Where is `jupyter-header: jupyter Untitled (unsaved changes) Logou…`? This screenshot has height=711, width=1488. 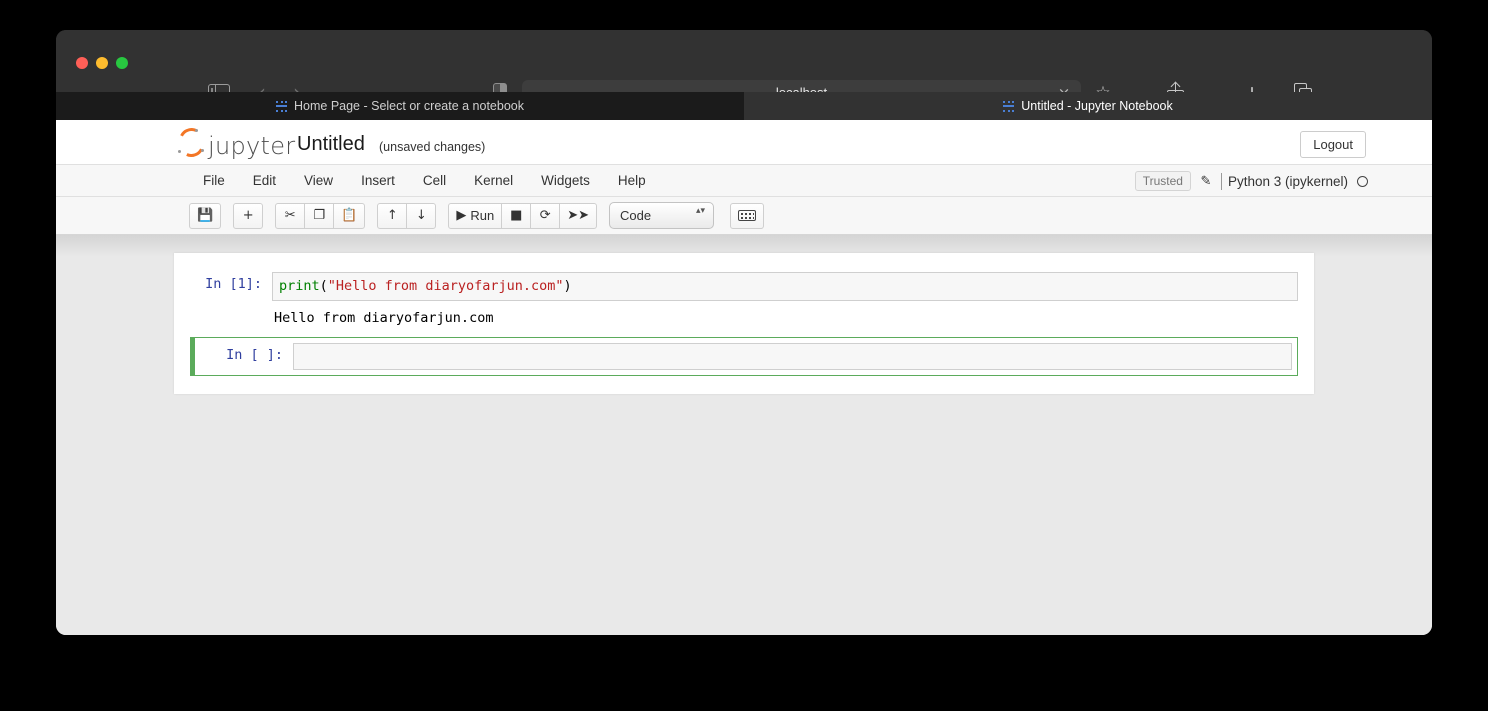 jupyter-header: jupyter Untitled (unsaved changes) Logou… is located at coordinates (744, 142).